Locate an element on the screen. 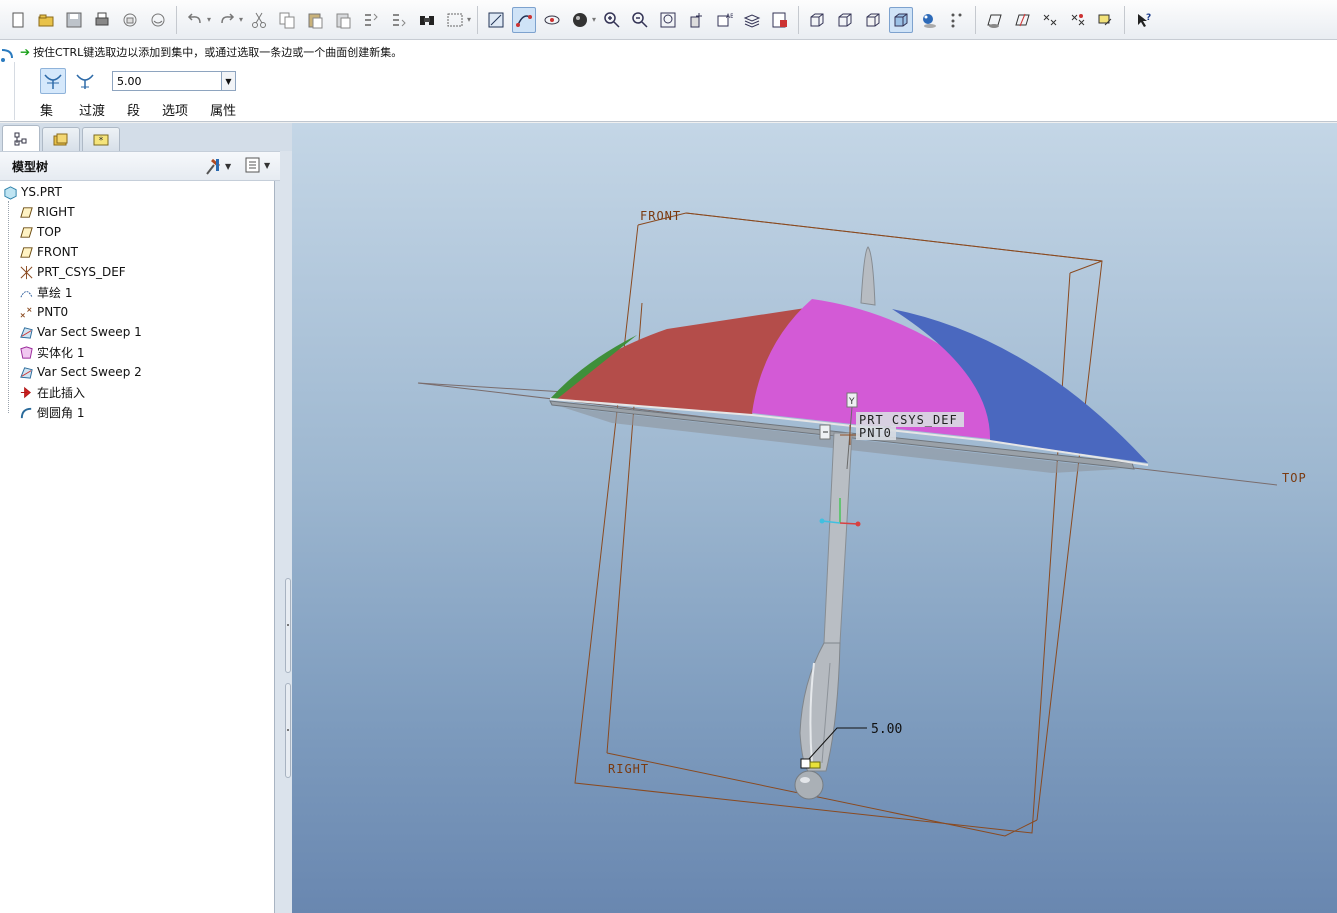  shading-button is located at coordinates (901, 19).